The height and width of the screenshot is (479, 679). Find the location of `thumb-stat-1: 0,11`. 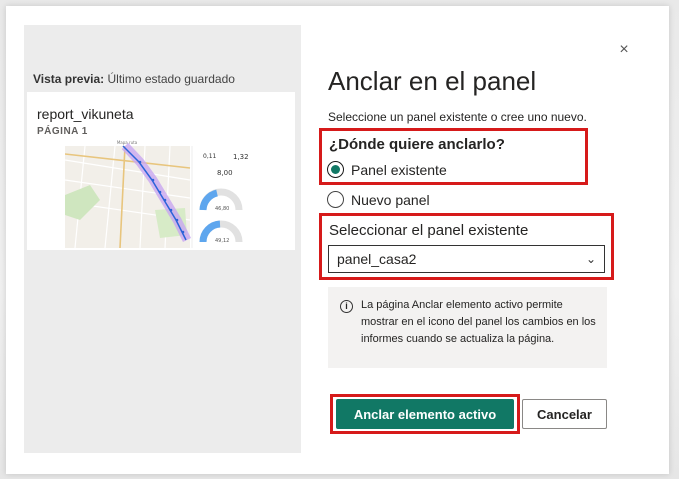

thumb-stat-1: 0,11 is located at coordinates (210, 156).